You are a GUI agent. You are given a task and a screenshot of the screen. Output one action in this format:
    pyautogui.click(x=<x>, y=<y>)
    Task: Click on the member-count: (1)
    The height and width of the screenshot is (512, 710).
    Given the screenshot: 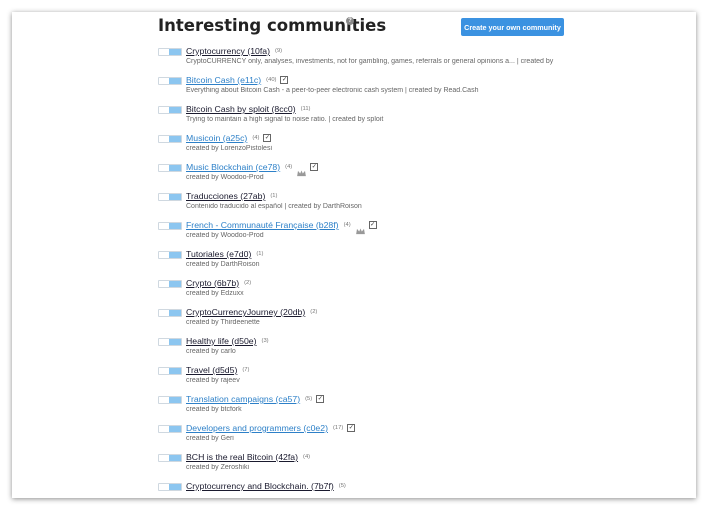 What is the action you would take?
    pyautogui.click(x=260, y=254)
    